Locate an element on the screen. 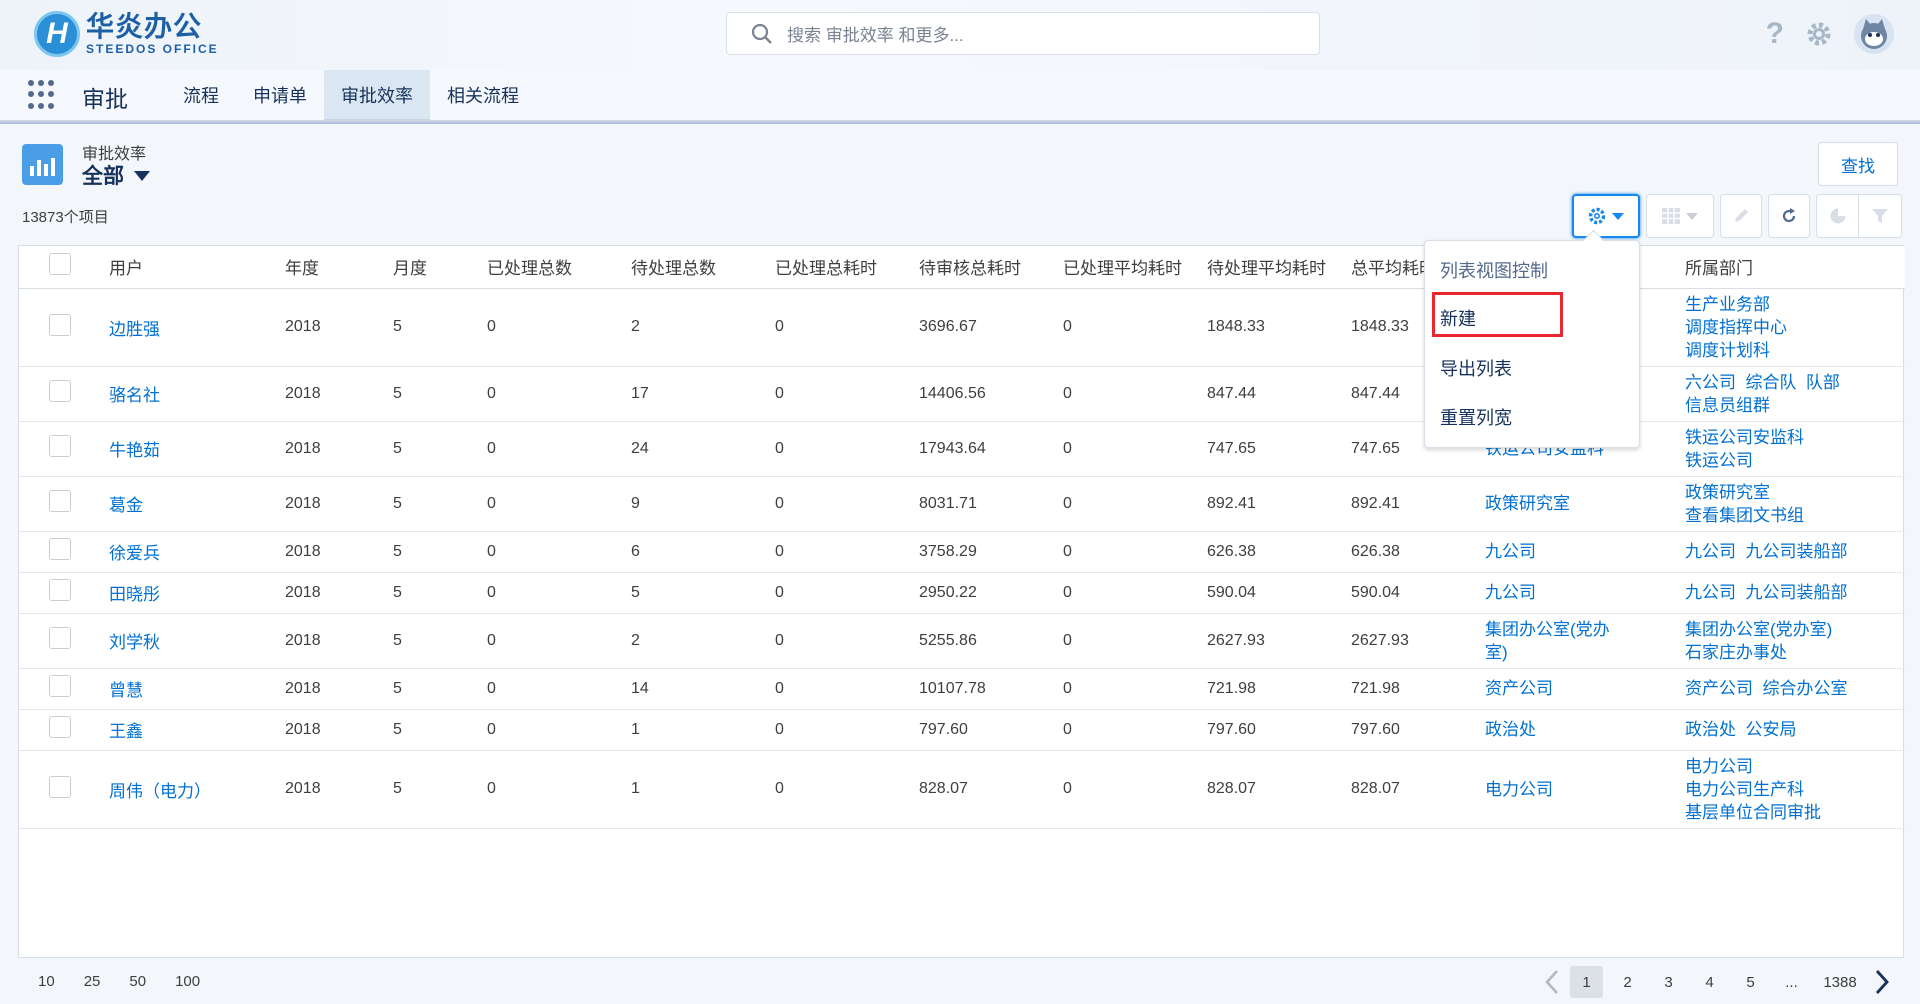  table-row: 王鑫 2018 5 0 1 0 797.60 0 797.60 797.60 政治处 政治处 公安局 is located at coordinates (962, 730).